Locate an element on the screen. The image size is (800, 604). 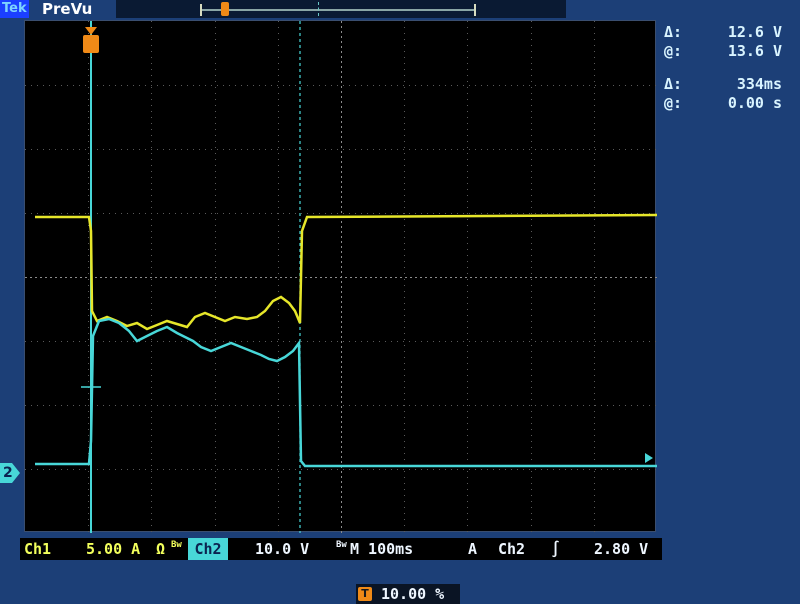
record-view-right-bracket is located at coordinates (475, 10).